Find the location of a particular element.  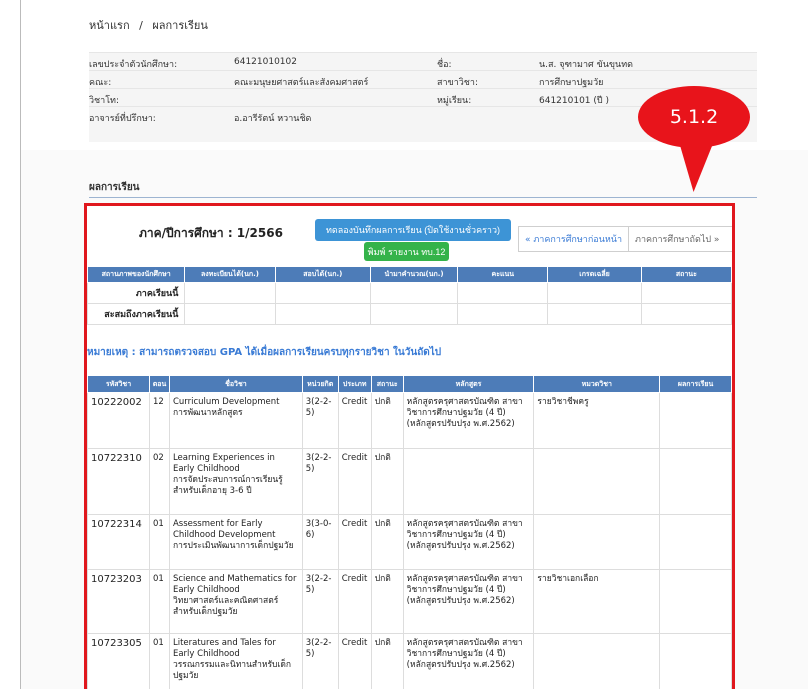

summary-header: คะแนน is located at coordinates (503, 274).